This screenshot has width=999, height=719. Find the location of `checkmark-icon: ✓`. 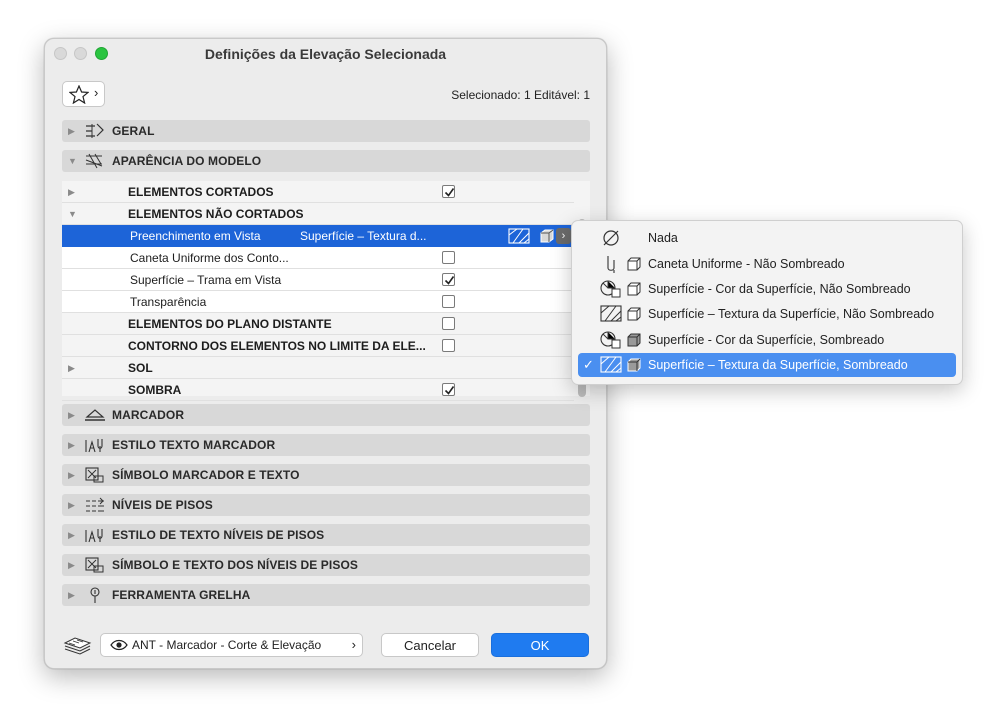

checkmark-icon: ✓ is located at coordinates (588, 364).